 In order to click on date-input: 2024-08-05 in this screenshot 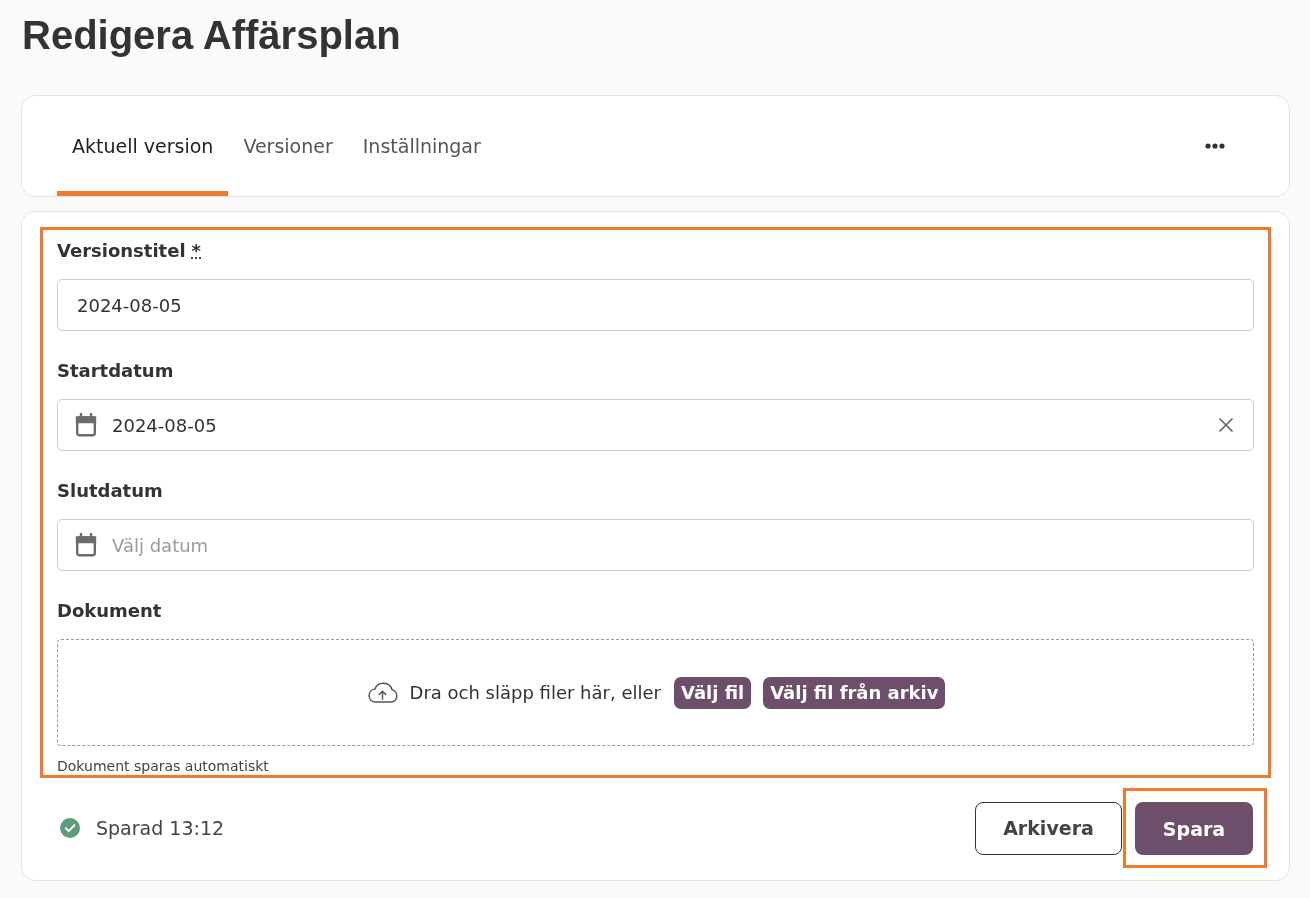, I will do `click(655, 425)`.